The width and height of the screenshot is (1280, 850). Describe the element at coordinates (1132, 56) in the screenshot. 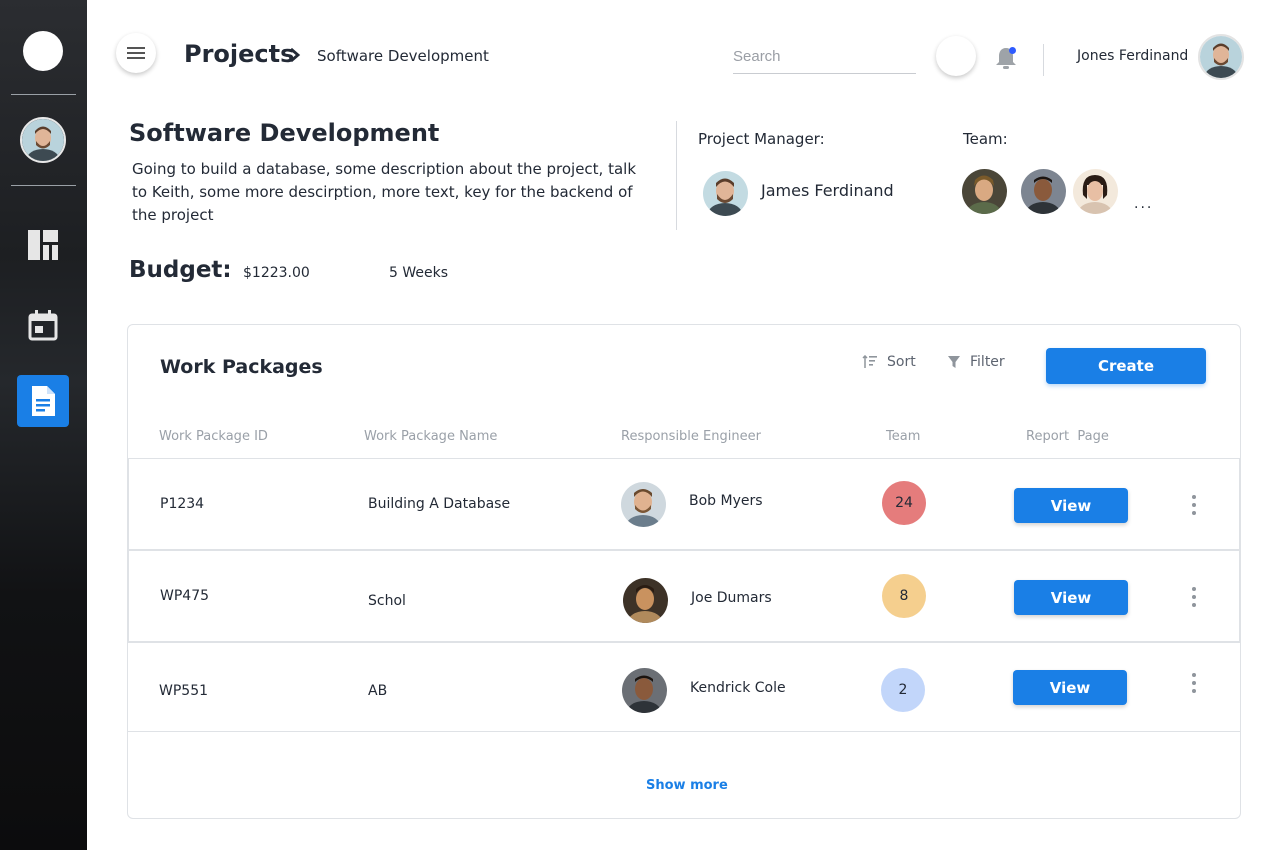

I see `user-name: Jones Ferdinand` at that location.